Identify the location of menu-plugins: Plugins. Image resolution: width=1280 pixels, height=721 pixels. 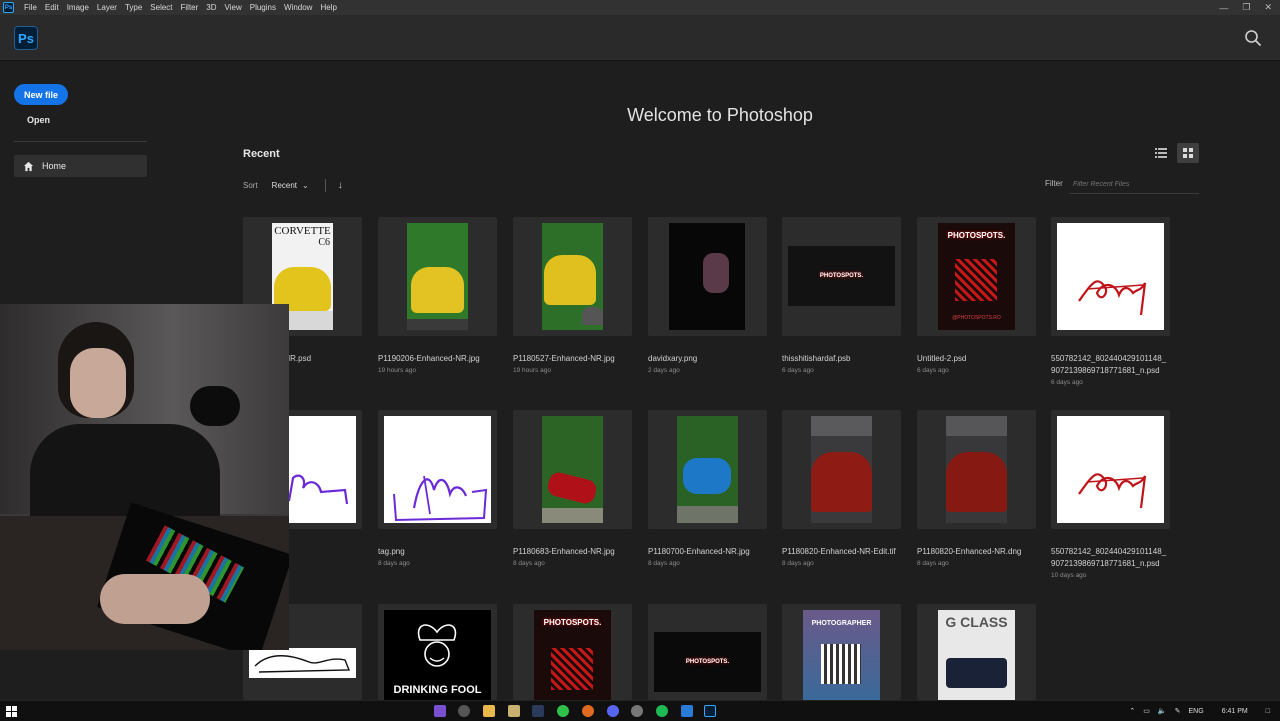
(263, 7).